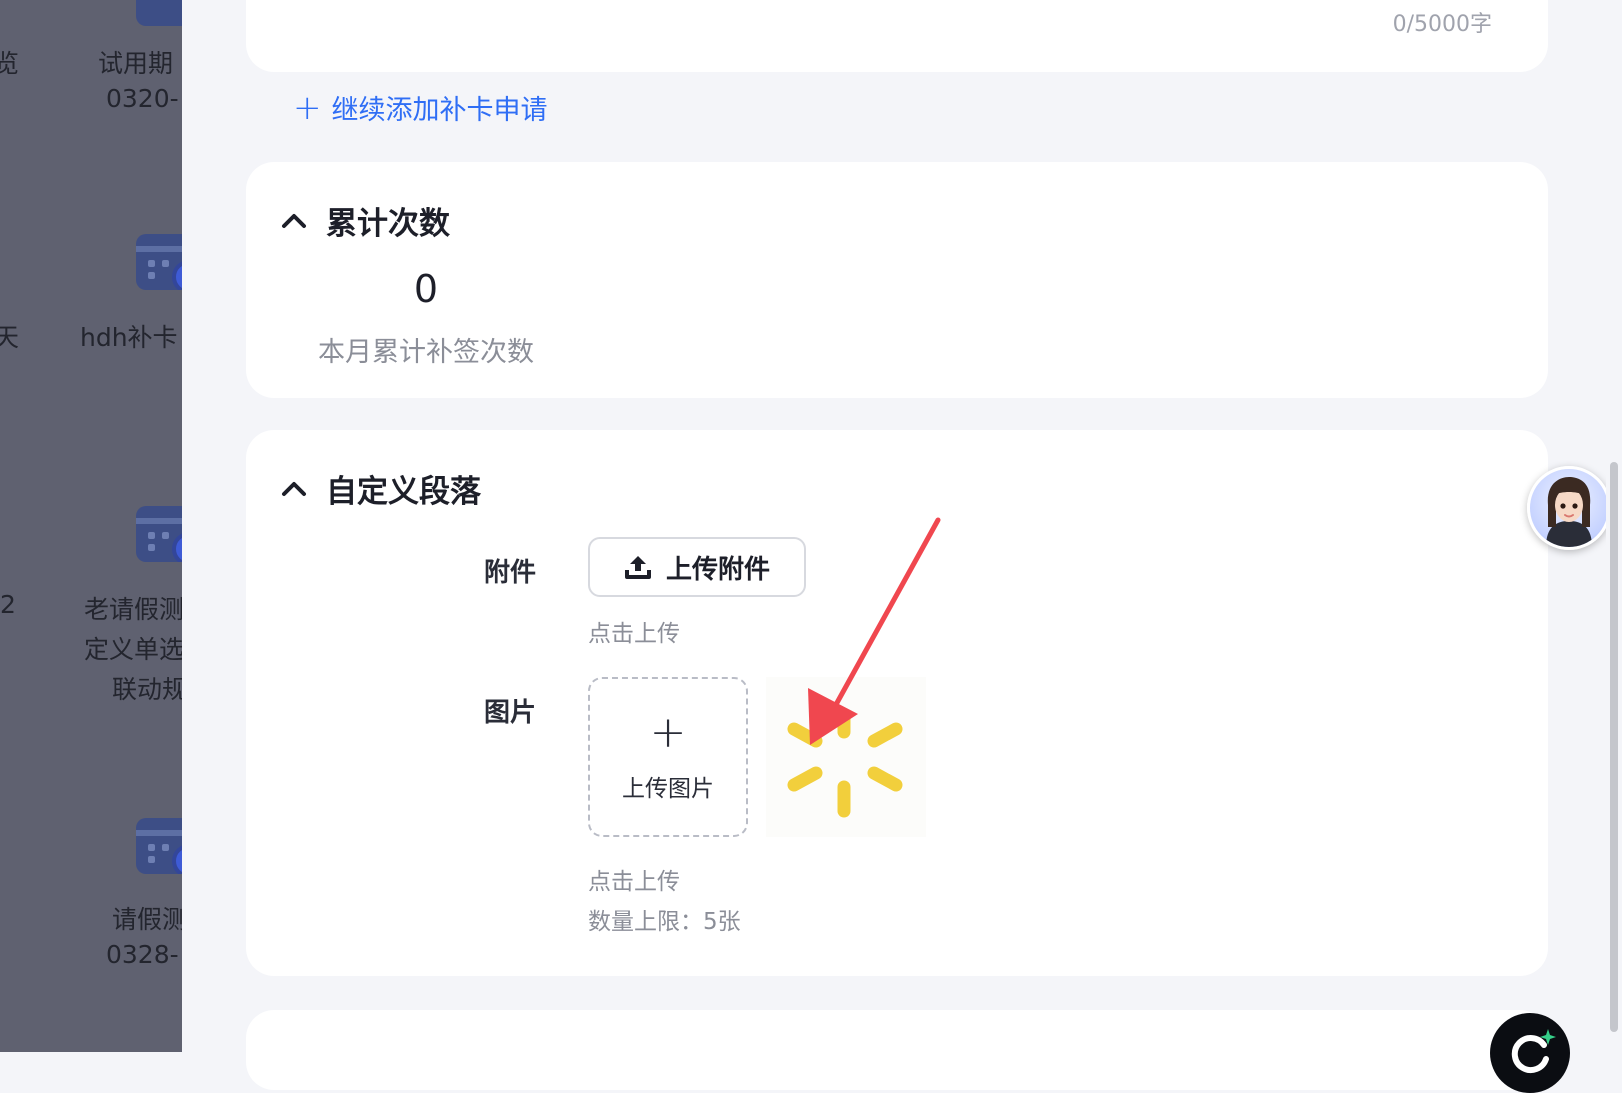 The image size is (1622, 1093). I want to click on upload-icon, so click(637, 567).